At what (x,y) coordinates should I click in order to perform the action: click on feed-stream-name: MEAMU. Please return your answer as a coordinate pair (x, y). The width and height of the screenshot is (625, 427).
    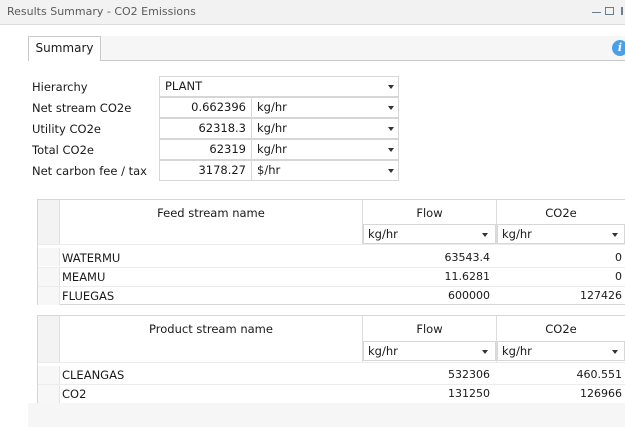
    Looking at the image, I should click on (84, 277).